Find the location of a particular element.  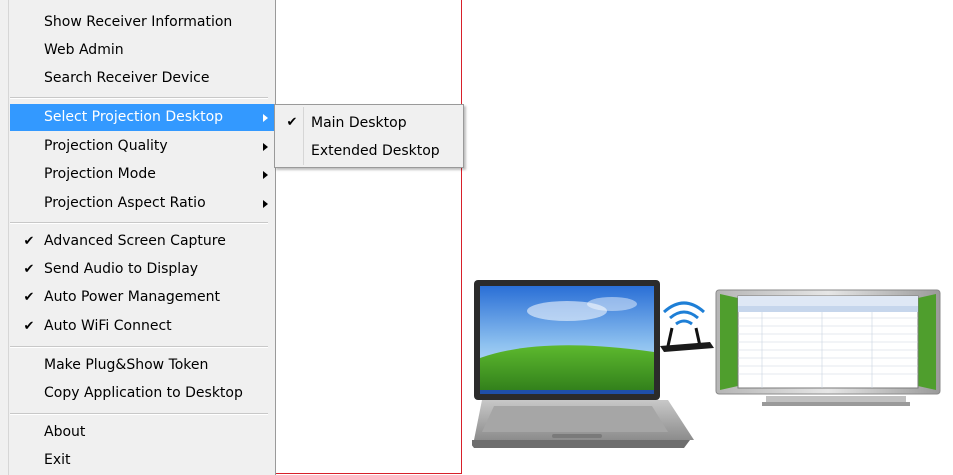

submenu-projection-desktop: ✔ Main Desktop Extended Desktop is located at coordinates (369, 136).